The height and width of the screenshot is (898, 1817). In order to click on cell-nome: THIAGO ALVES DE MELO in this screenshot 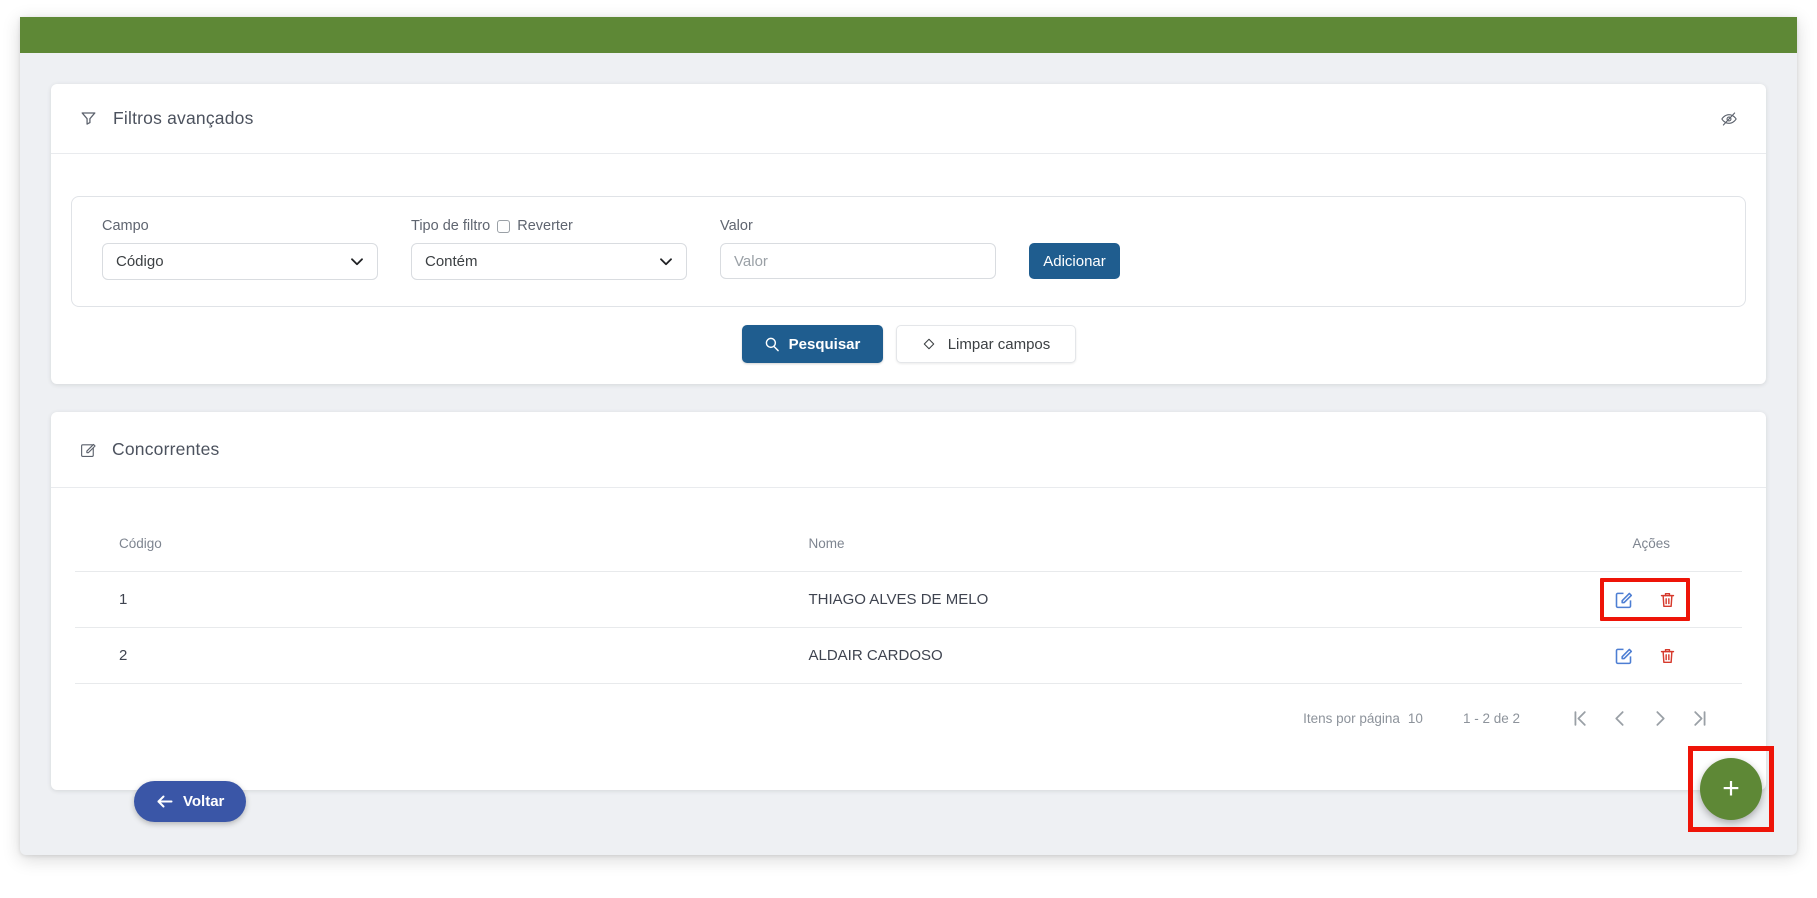, I will do `click(1183, 599)`.